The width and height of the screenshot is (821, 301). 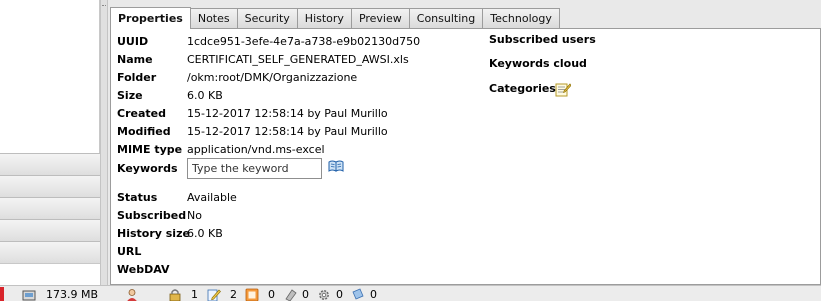 What do you see at coordinates (2, 294) in the screenshot?
I see `alert-indicator-icon` at bounding box center [2, 294].